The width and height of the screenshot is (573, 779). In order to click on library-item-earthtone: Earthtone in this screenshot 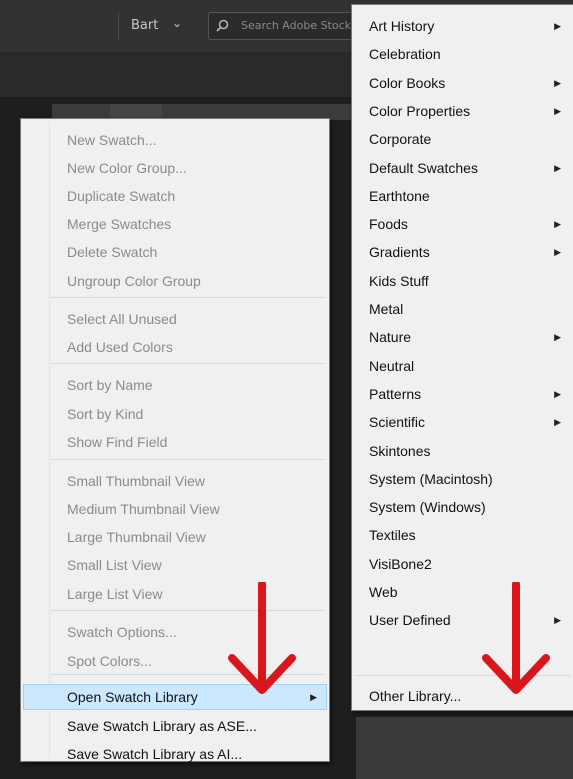, I will do `click(462, 196)`.